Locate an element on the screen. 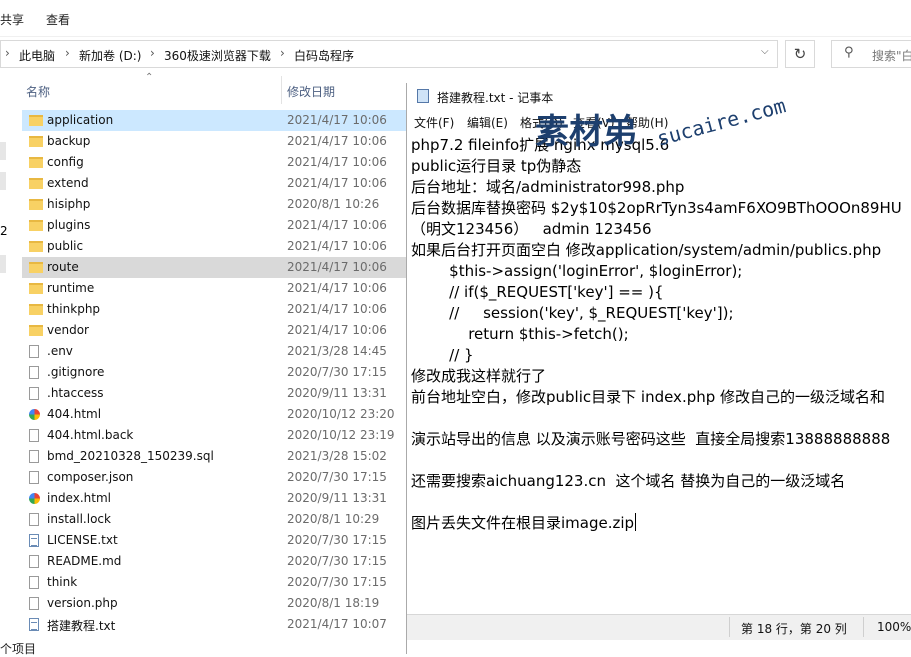 The height and width of the screenshot is (657, 911). text-line-content: （明文123456） admin 123456 is located at coordinates (531, 229).